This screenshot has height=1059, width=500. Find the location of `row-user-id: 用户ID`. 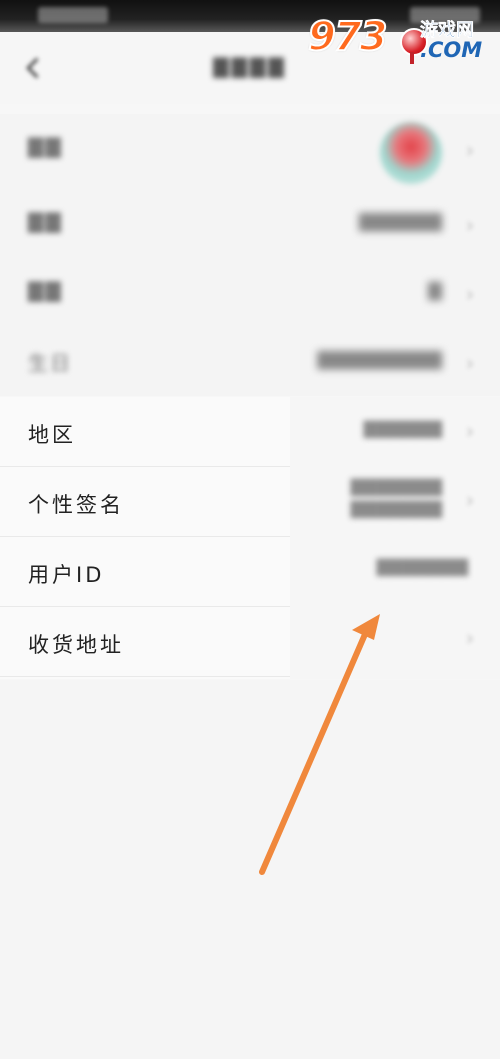

row-user-id: 用户ID is located at coordinates (145, 572).